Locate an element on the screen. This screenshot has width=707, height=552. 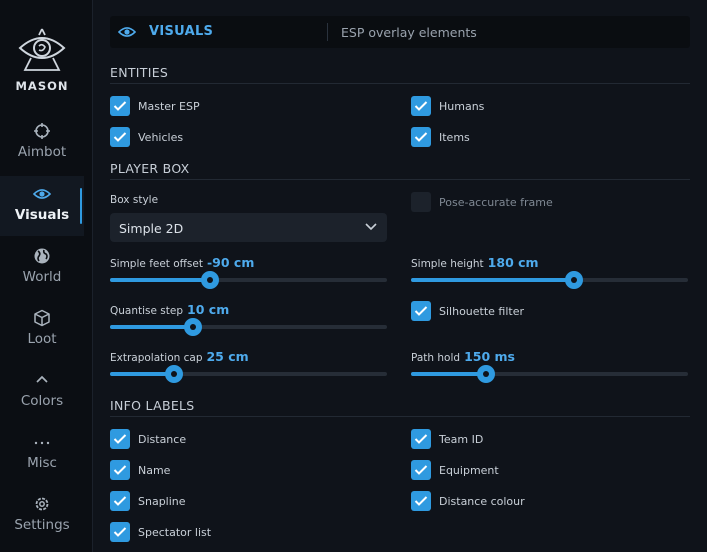
brand-name: MASON is located at coordinates (42, 86).